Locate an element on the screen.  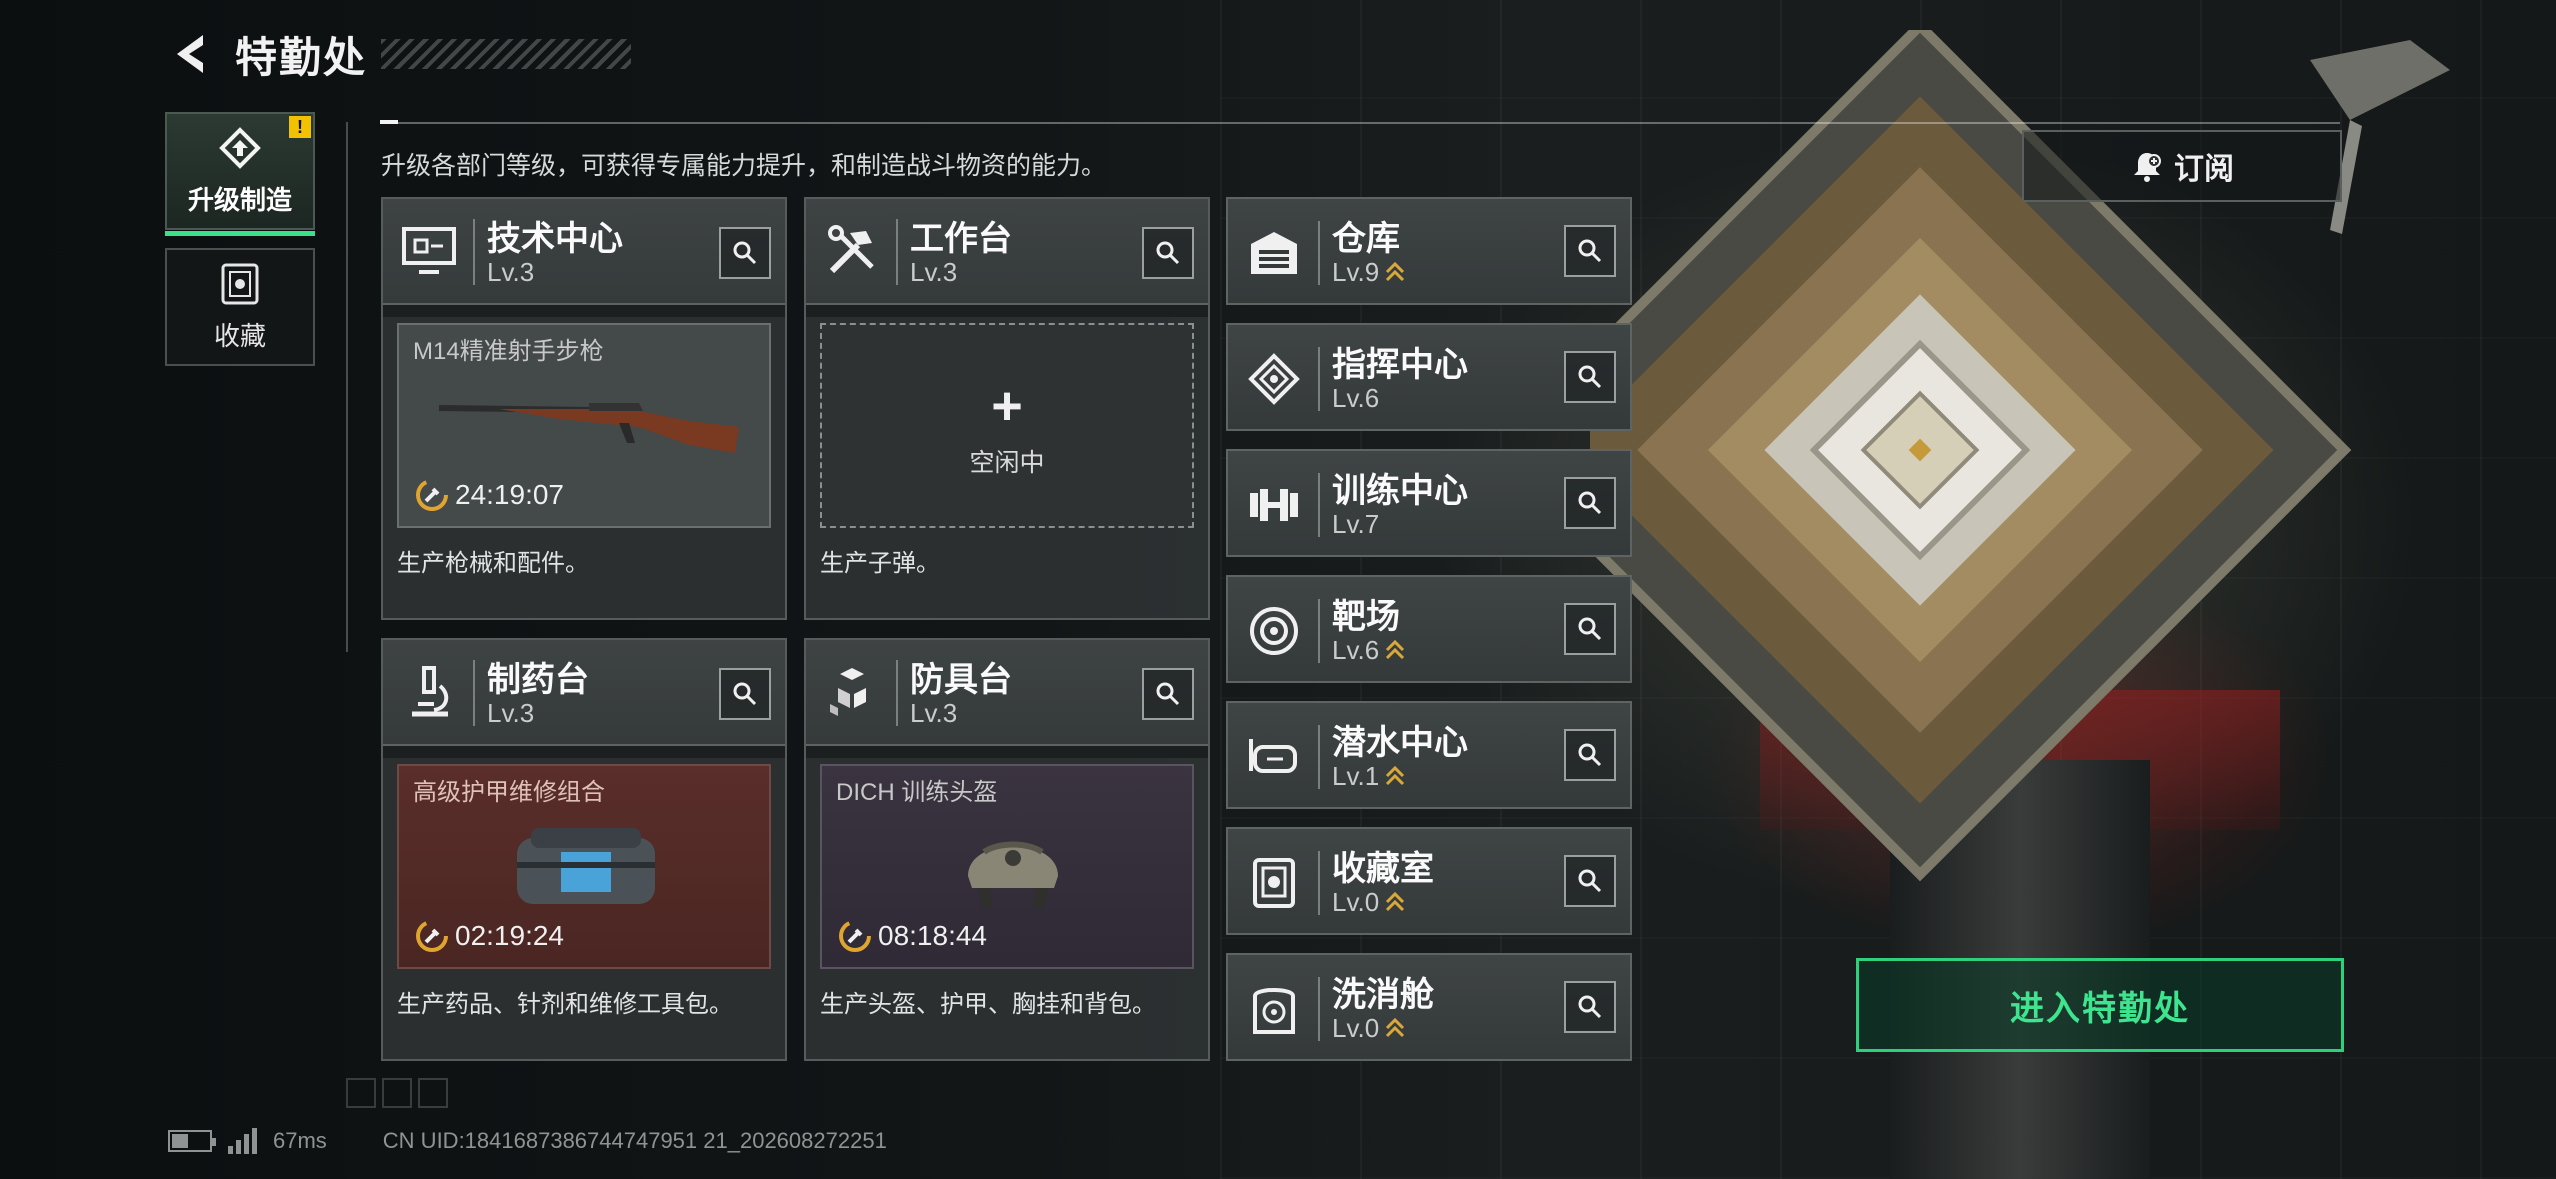
production-timer: 02:19:24 is located at coordinates (489, 936).